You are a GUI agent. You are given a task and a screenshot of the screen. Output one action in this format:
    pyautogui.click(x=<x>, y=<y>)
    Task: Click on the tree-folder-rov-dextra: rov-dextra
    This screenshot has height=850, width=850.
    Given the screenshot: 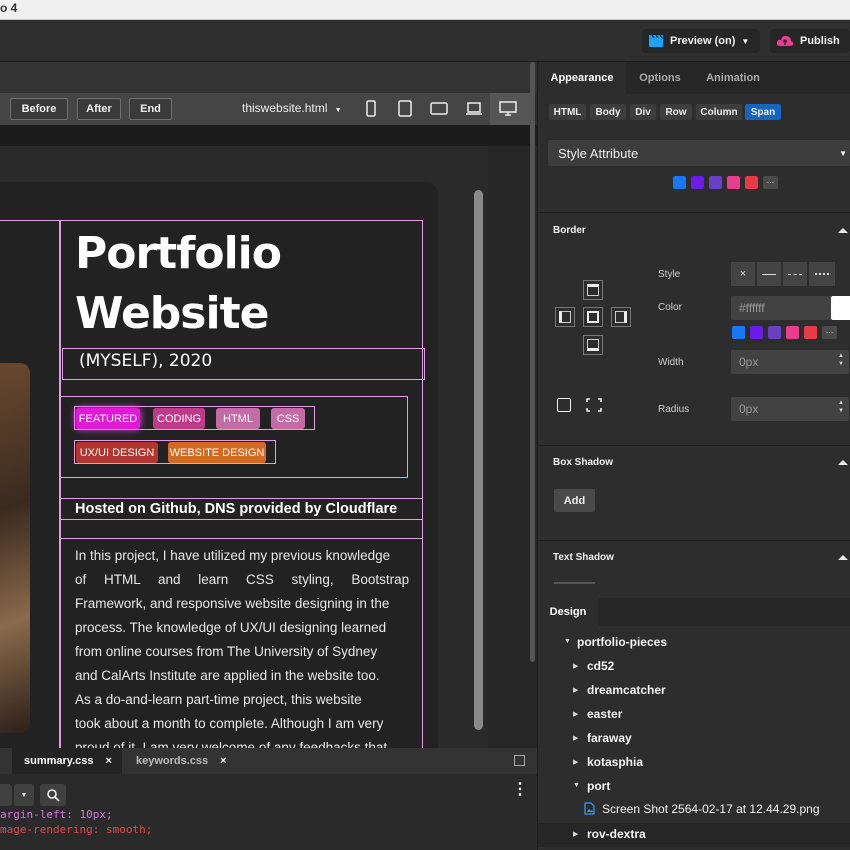 What is the action you would take?
    pyautogui.click(x=616, y=834)
    